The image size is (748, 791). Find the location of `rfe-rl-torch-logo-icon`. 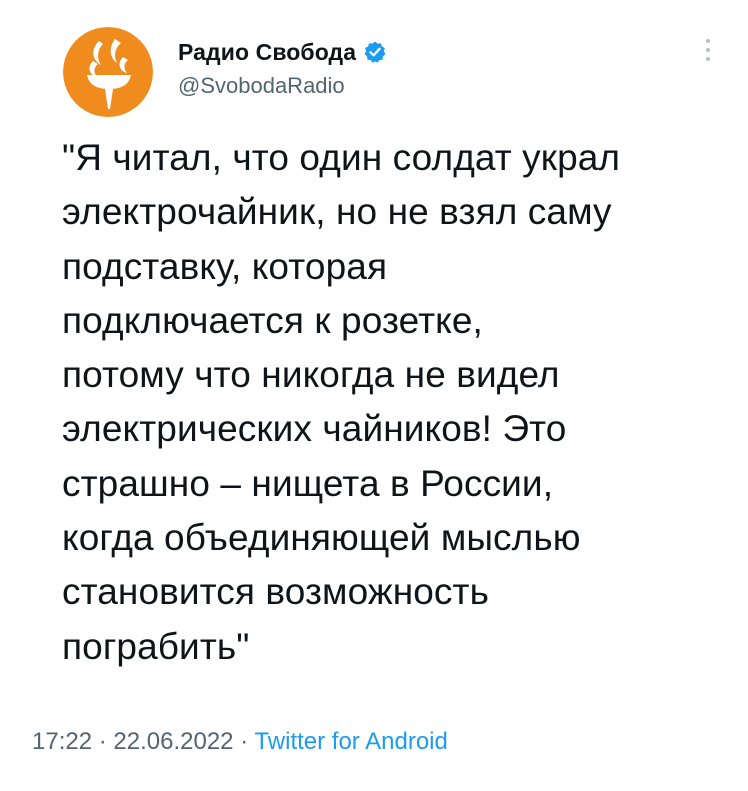

rfe-rl-torch-logo-icon is located at coordinates (108, 72).